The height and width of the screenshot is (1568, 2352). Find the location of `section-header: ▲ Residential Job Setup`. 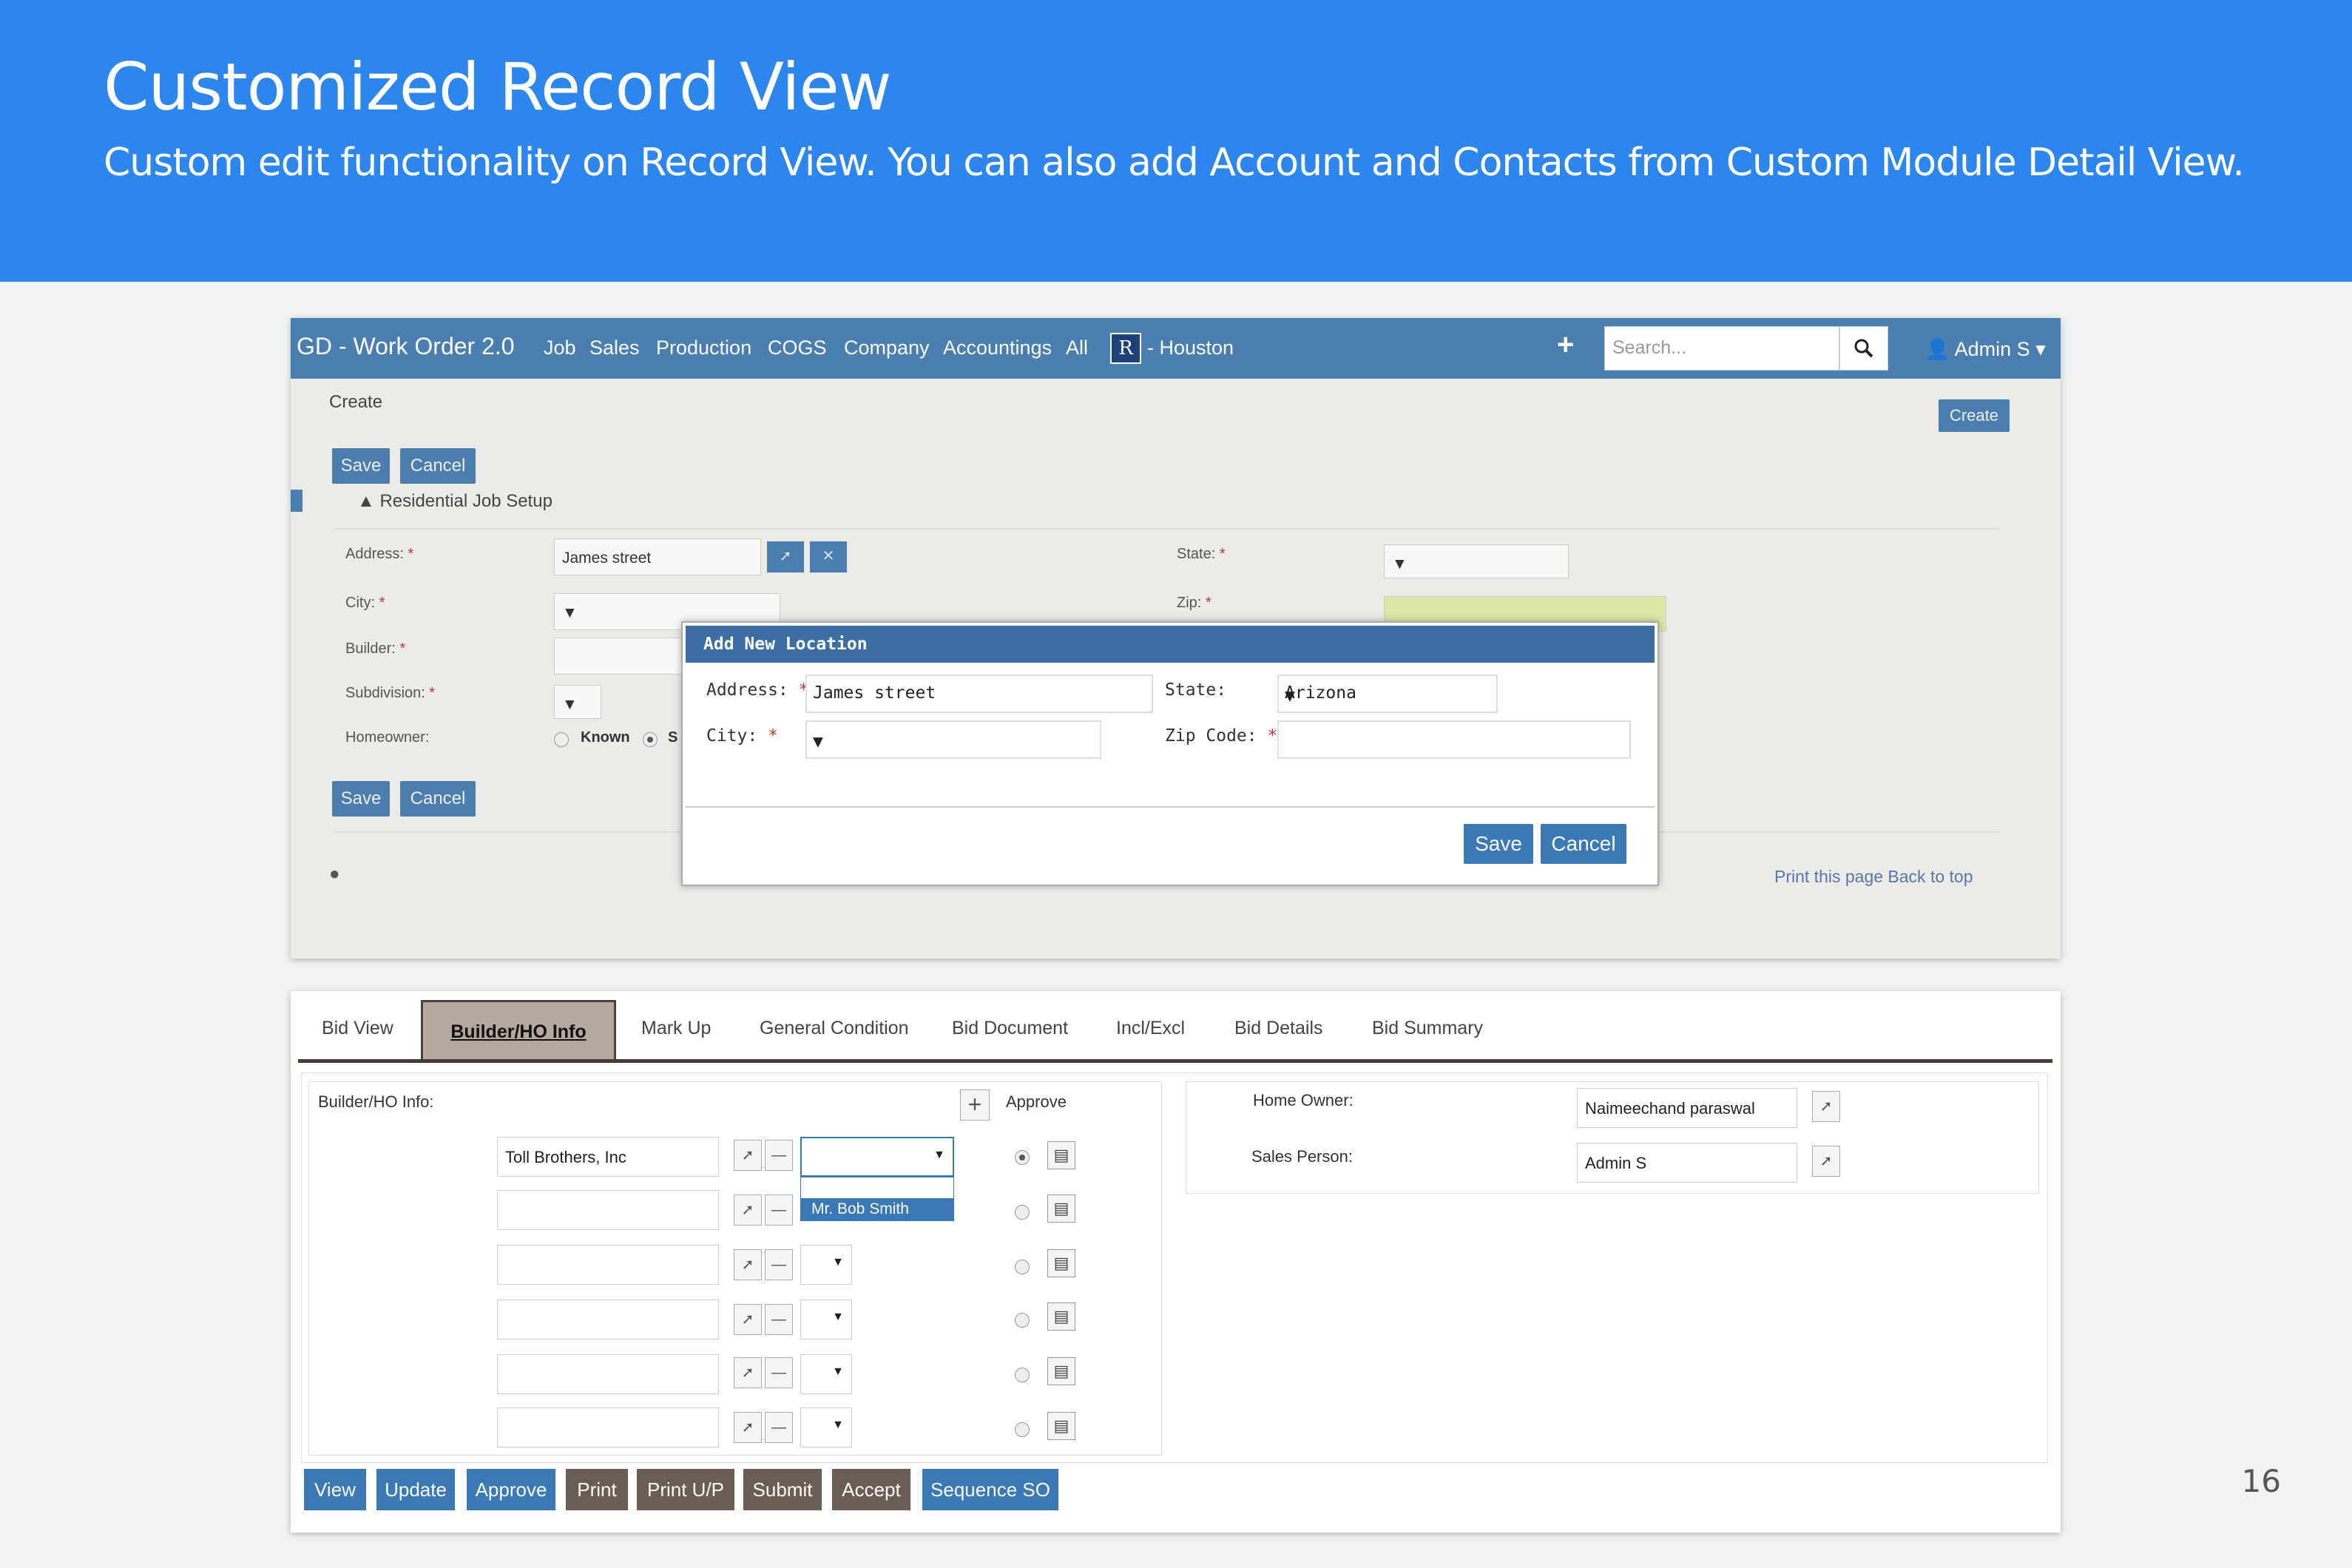

section-header: ▲ Residential Job Setup is located at coordinates (454, 501).